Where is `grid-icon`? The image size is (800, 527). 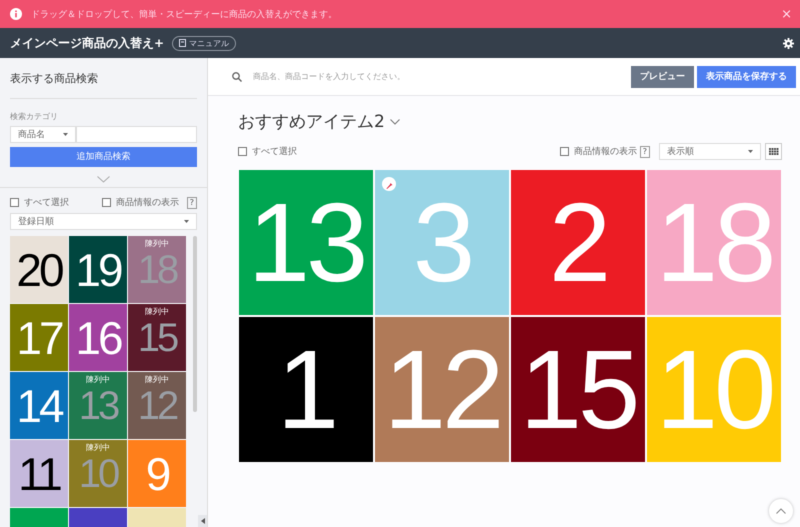 grid-icon is located at coordinates (773, 151).